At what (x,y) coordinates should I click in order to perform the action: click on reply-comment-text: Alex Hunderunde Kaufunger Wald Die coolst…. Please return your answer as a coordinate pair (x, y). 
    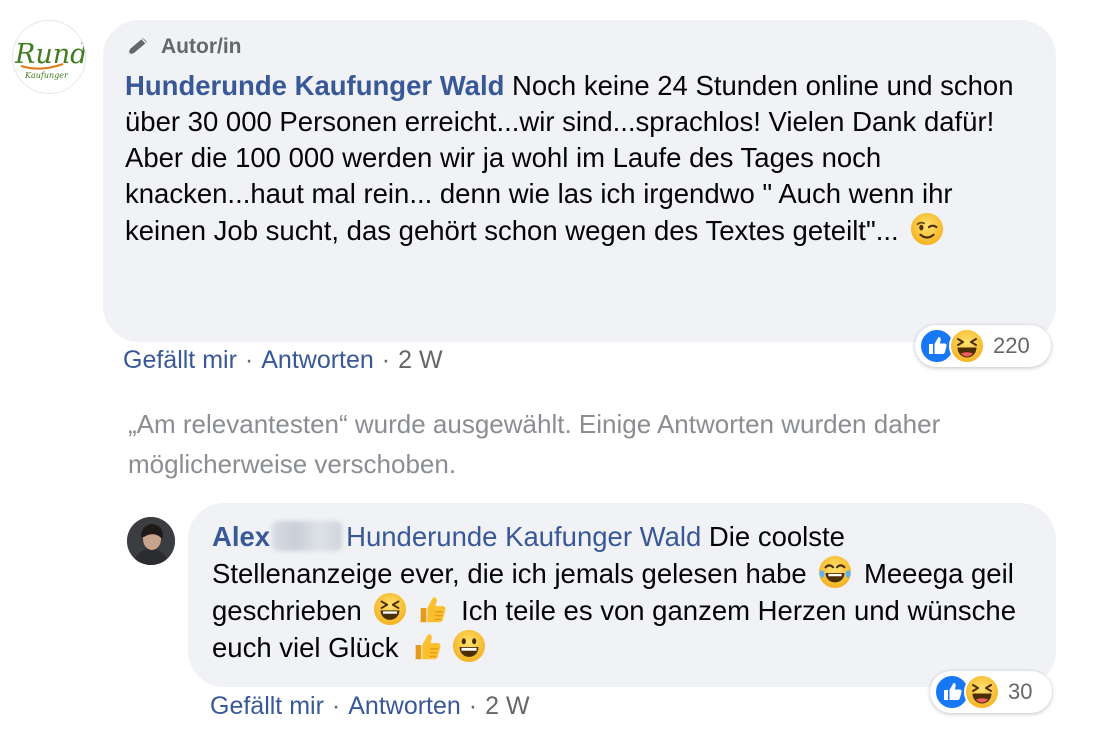
    Looking at the image, I should click on (622, 592).